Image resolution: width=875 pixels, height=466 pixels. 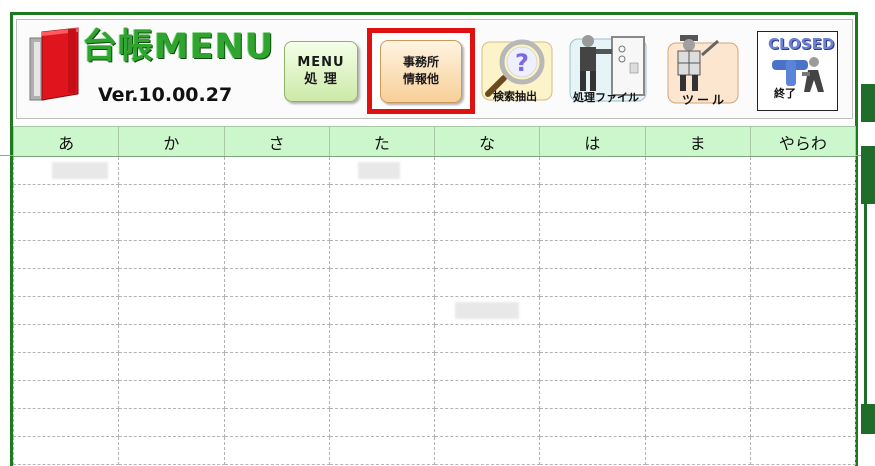 I want to click on tools-button: ツール, so click(x=703, y=70).